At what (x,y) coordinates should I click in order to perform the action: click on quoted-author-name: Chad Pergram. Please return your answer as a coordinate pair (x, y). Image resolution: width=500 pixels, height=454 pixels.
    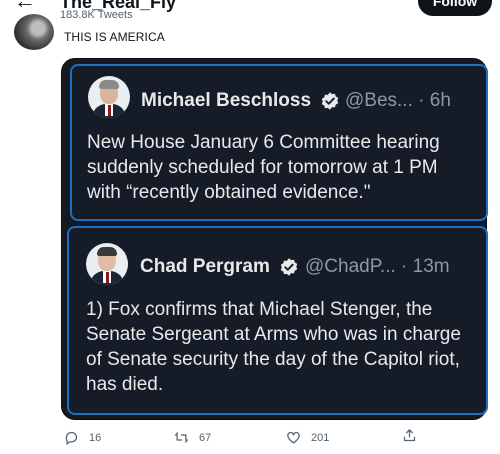
    Looking at the image, I should click on (205, 266).